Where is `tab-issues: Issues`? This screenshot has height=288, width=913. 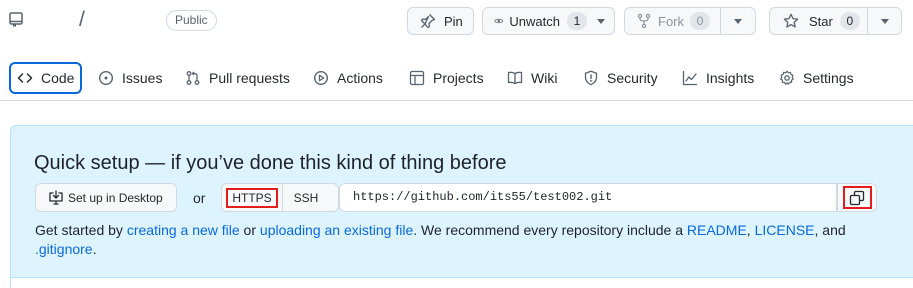 tab-issues: Issues is located at coordinates (130, 78).